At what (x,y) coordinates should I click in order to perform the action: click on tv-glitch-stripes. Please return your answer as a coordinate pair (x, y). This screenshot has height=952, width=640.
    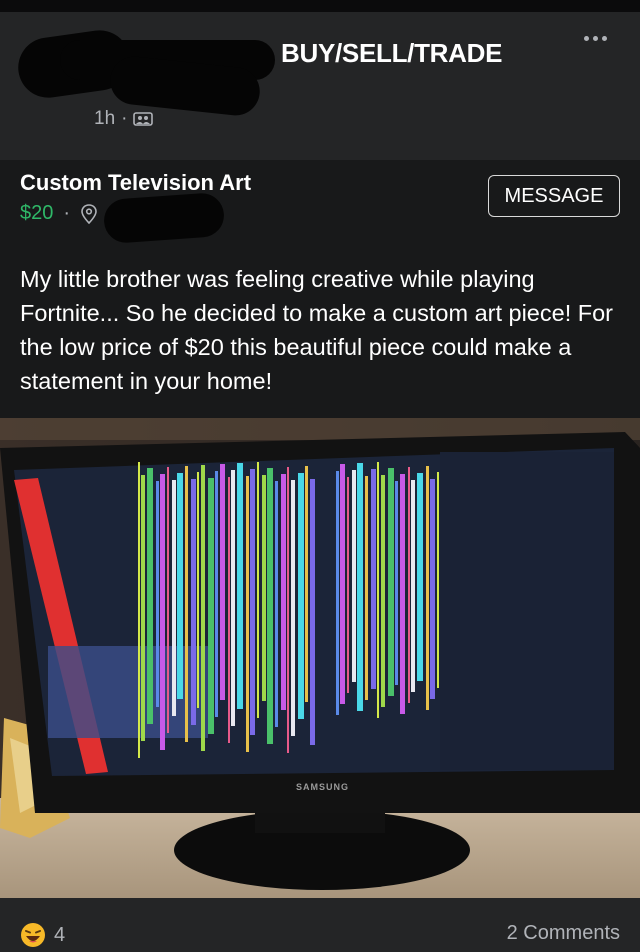
    Looking at the image, I should click on (288, 610).